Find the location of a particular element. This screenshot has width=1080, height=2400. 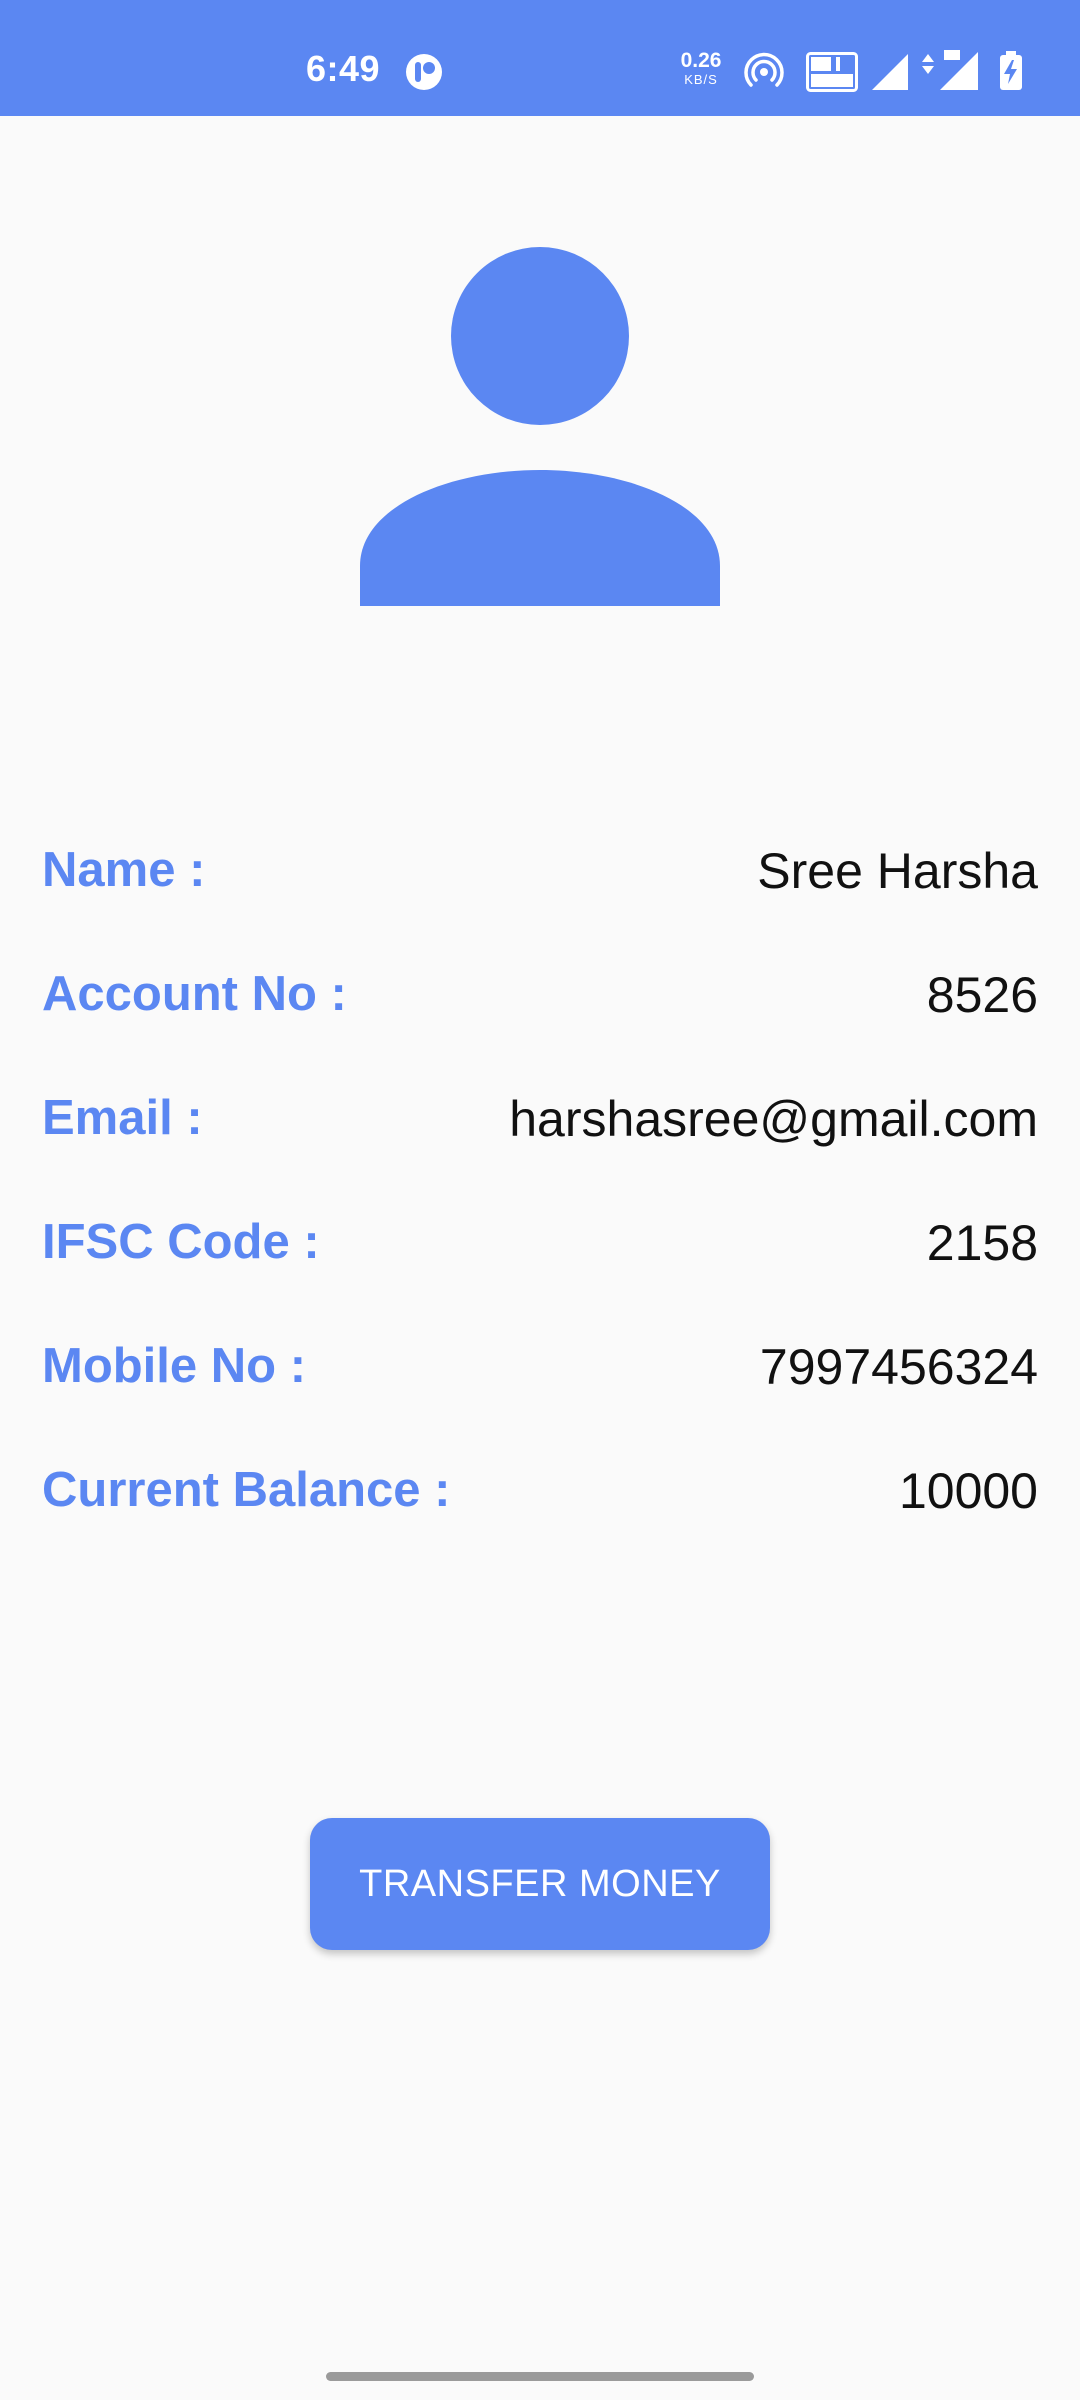

detail-row-name: Name : Sree Harsha is located at coordinates (540, 890).